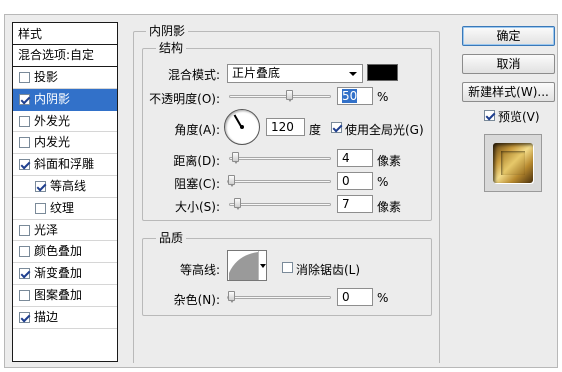 This screenshot has width=562, height=372. Describe the element at coordinates (489, 115) in the screenshot. I see `preview-checkbox` at that location.